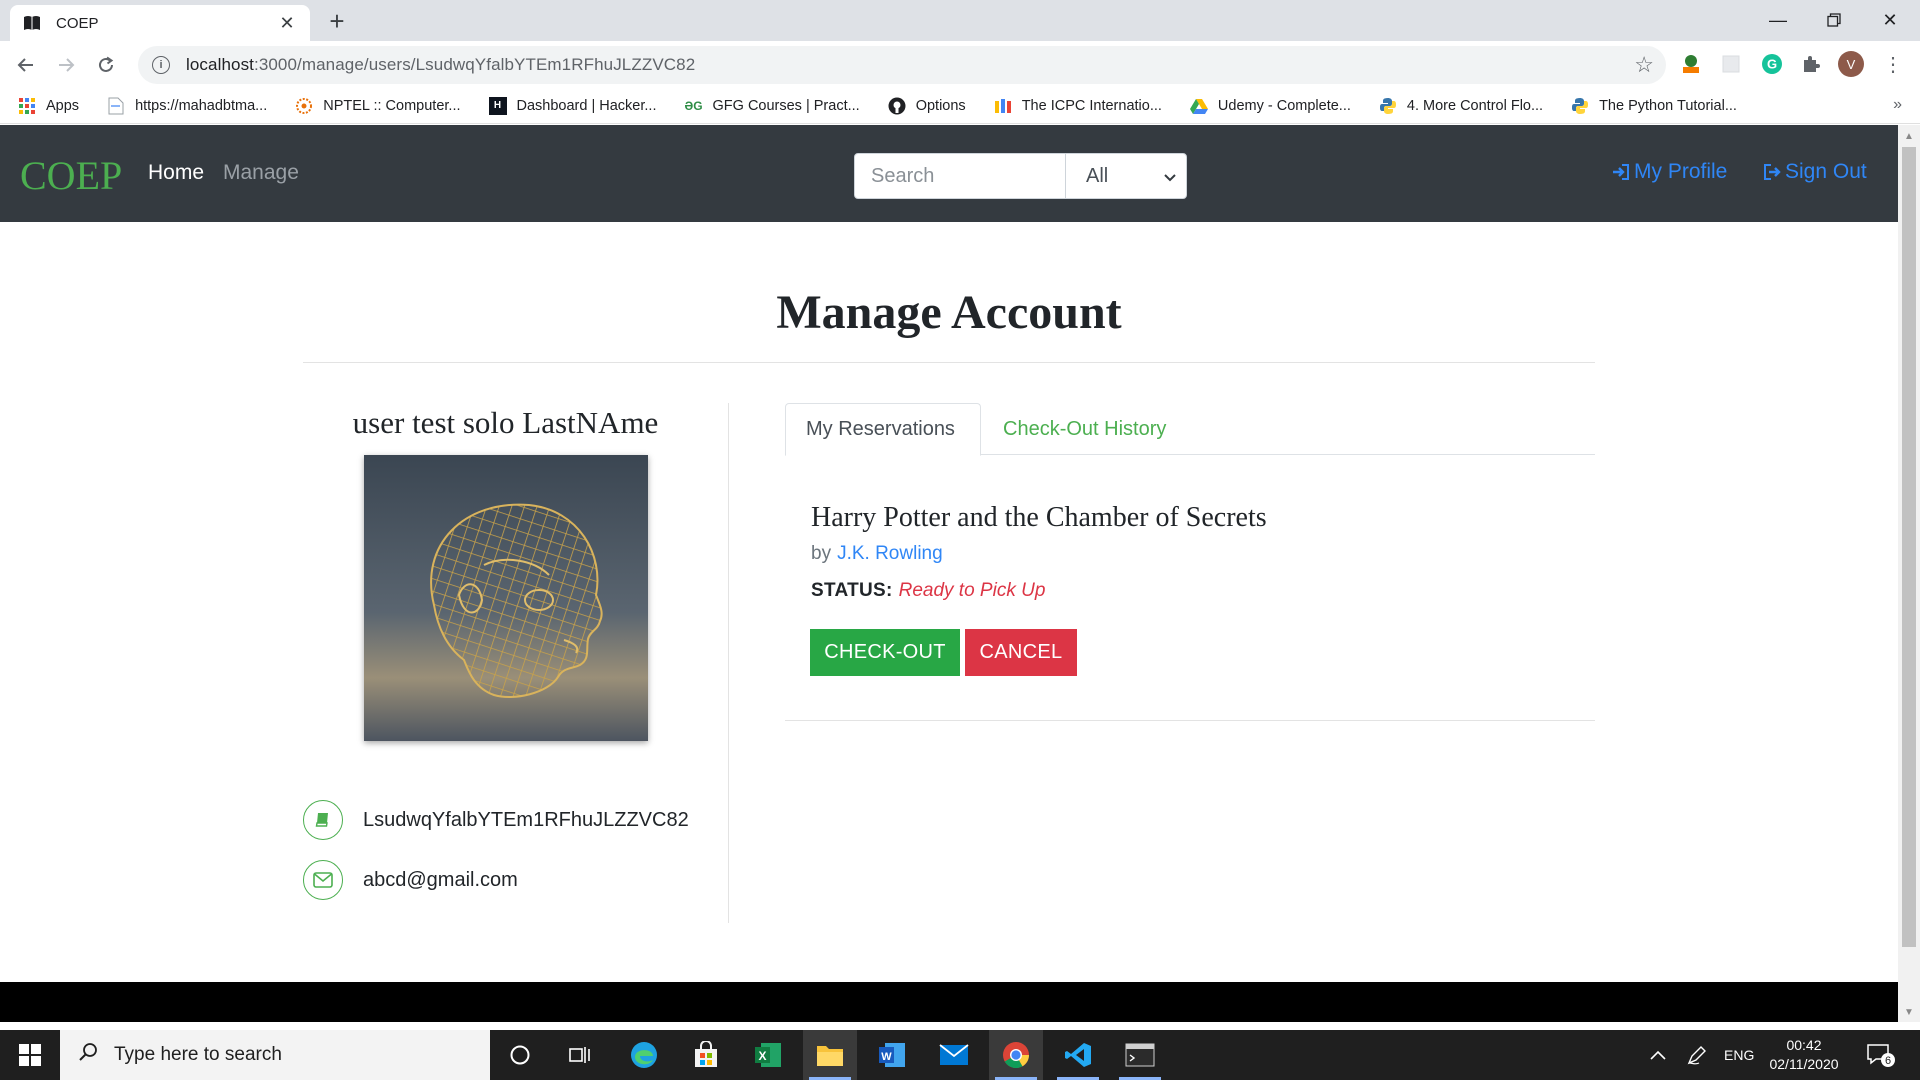 This screenshot has height=1080, width=1920. I want to click on extensions-puzzle-icon, so click(1811, 64).